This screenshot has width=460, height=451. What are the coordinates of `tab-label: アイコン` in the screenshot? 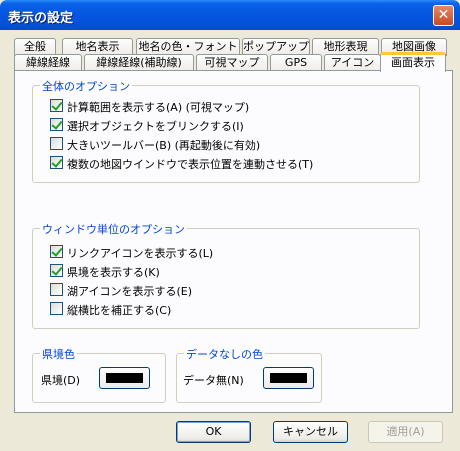 It's located at (352, 62).